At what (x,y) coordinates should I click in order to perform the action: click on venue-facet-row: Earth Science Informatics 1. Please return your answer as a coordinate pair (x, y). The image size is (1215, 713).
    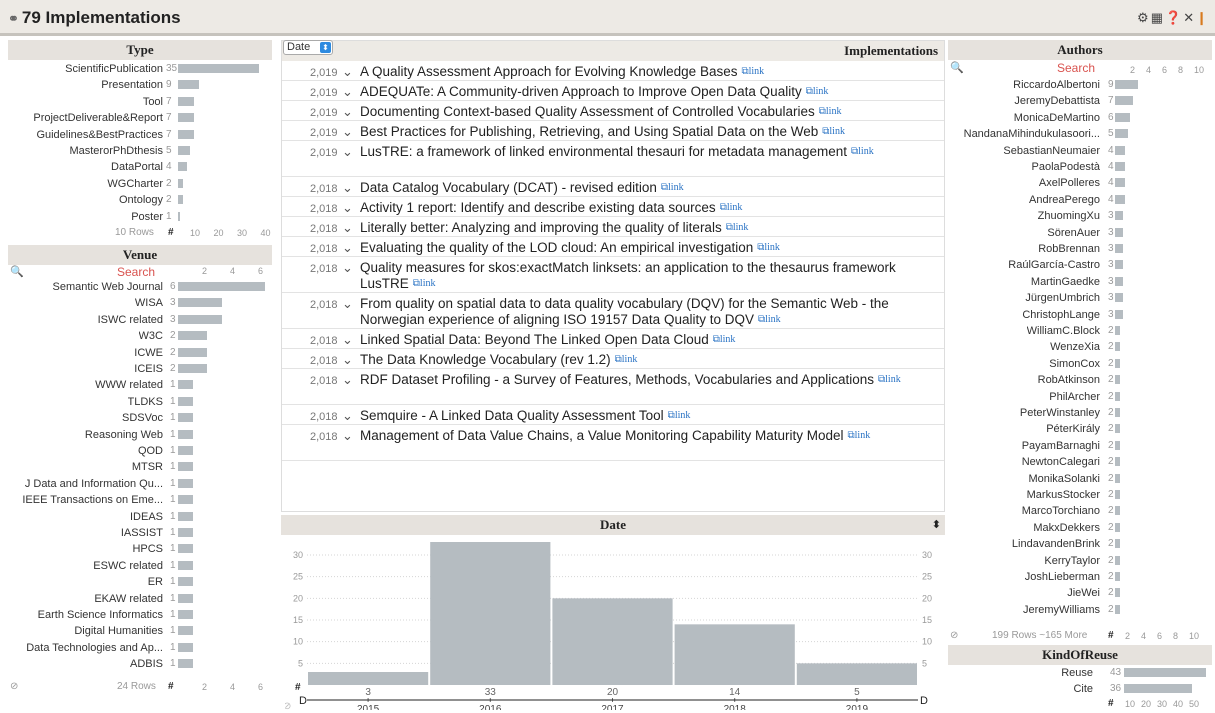
    Looking at the image, I should click on (140, 615).